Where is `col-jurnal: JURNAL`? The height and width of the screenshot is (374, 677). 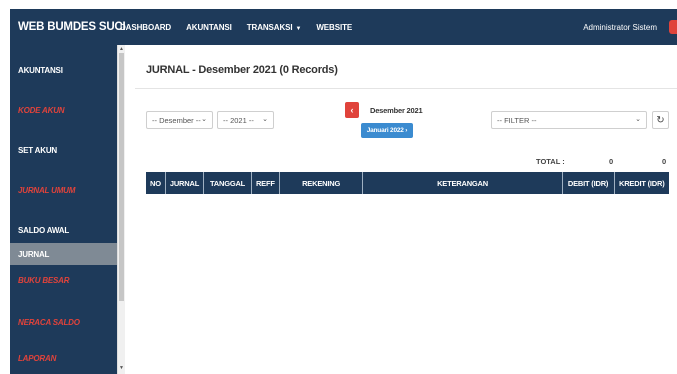 col-jurnal: JURNAL is located at coordinates (185, 183).